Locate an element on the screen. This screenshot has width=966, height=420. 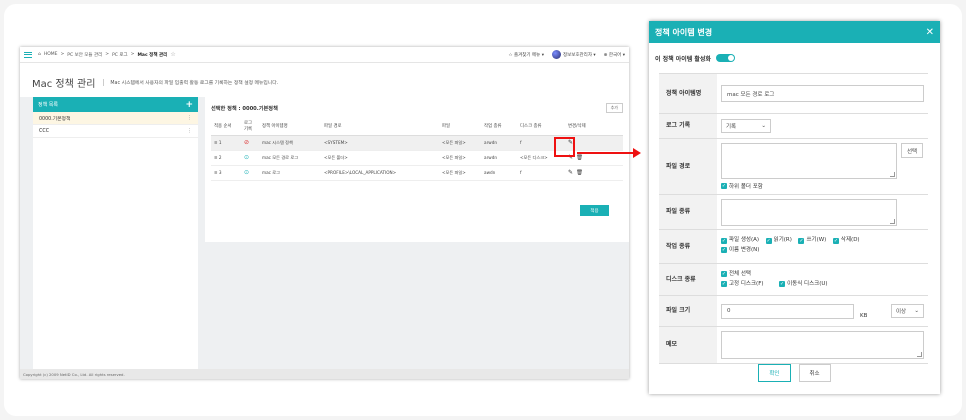
memo-textarea is located at coordinates (822, 345).